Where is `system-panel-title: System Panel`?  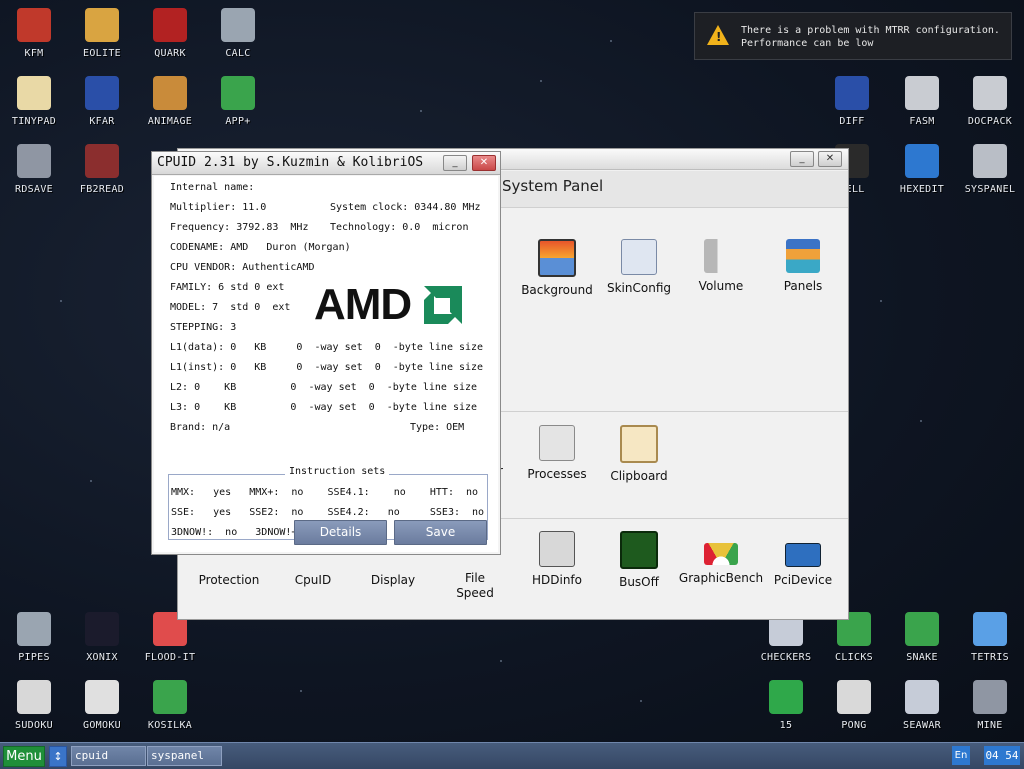
system-panel-title: System Panel is located at coordinates (553, 186).